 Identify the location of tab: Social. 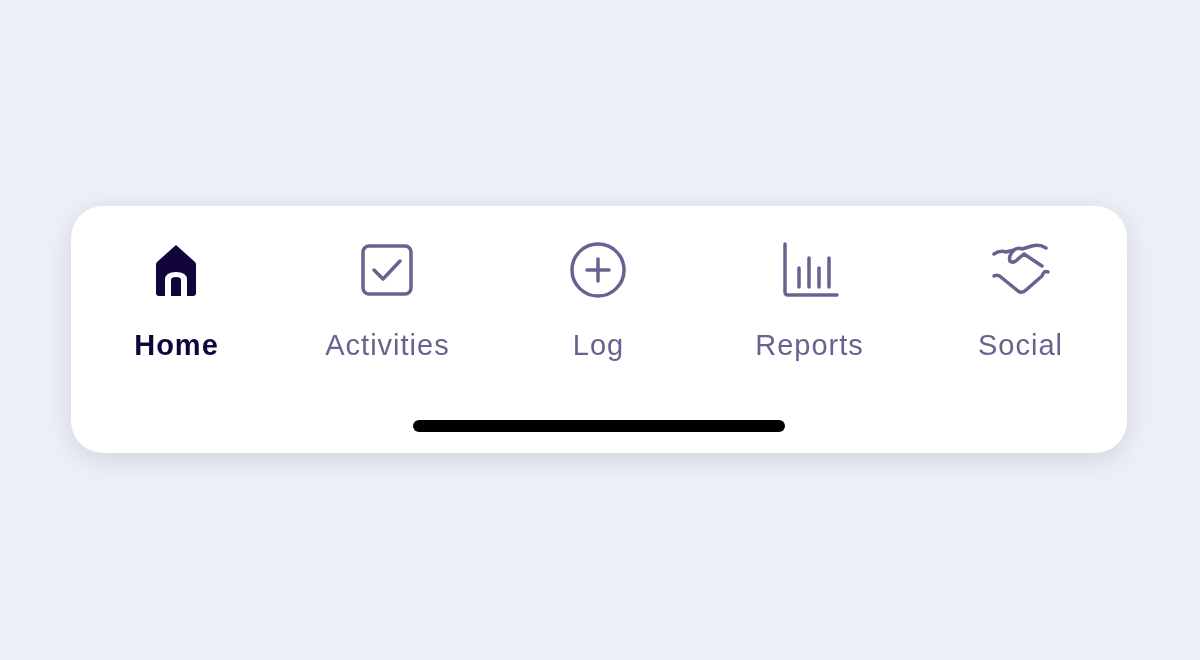
(1020, 302).